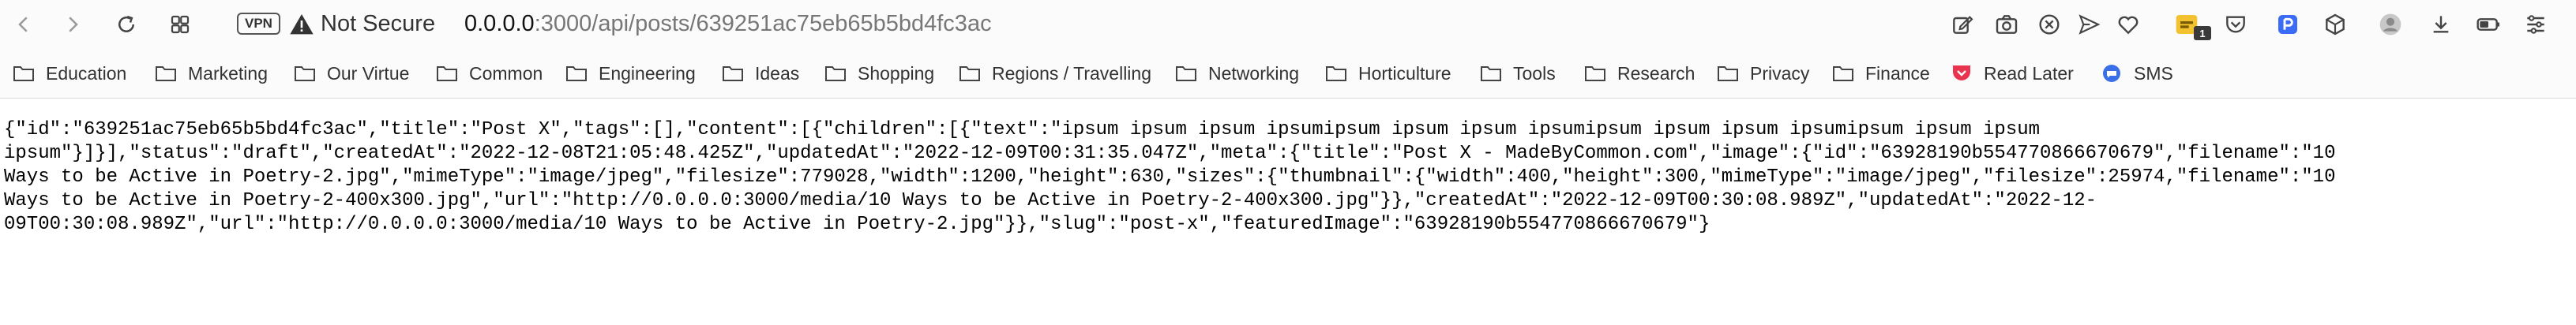 This screenshot has width=2576, height=325. What do you see at coordinates (2390, 24) in the screenshot?
I see `profile-icon` at bounding box center [2390, 24].